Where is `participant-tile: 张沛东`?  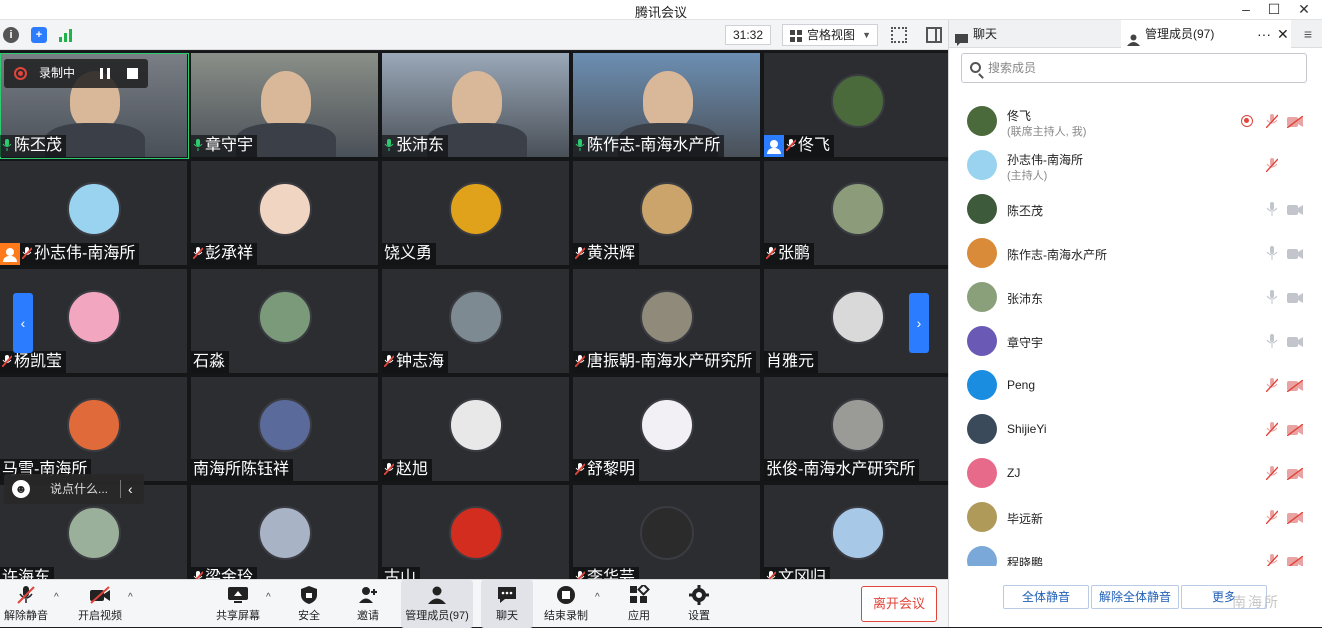
participant-tile: 张沛东 is located at coordinates (476, 106).